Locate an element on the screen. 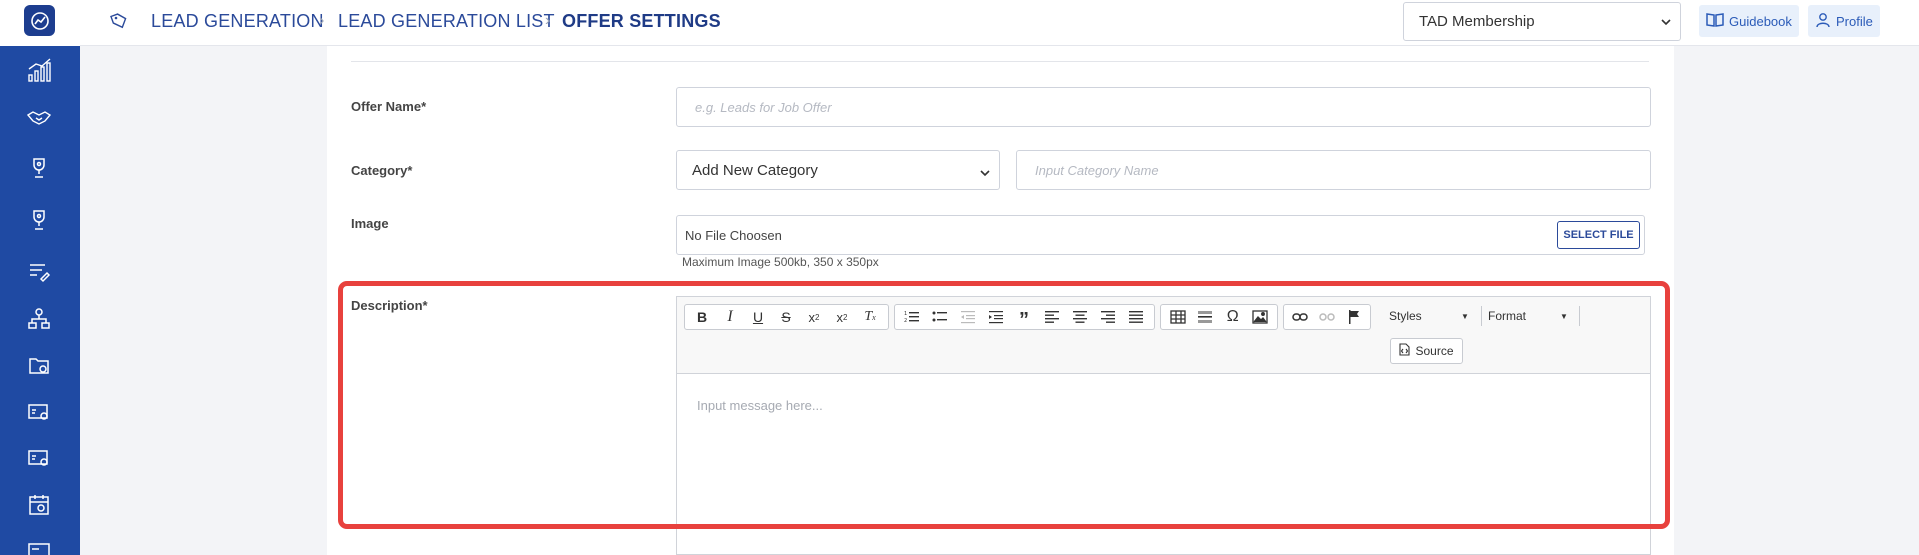 The image size is (1919, 555). profile-button: Profile is located at coordinates (1844, 21).